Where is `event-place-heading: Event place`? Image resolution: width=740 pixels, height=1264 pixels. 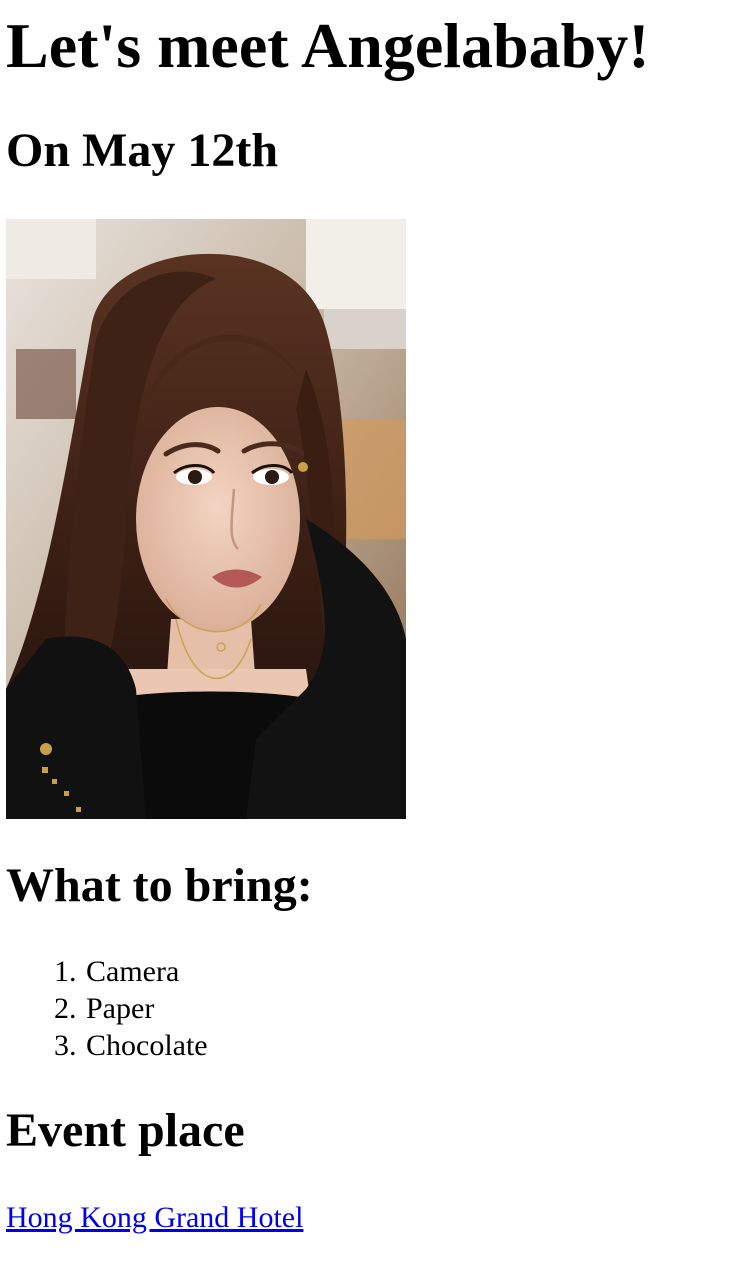 event-place-heading: Event place is located at coordinates (125, 1130).